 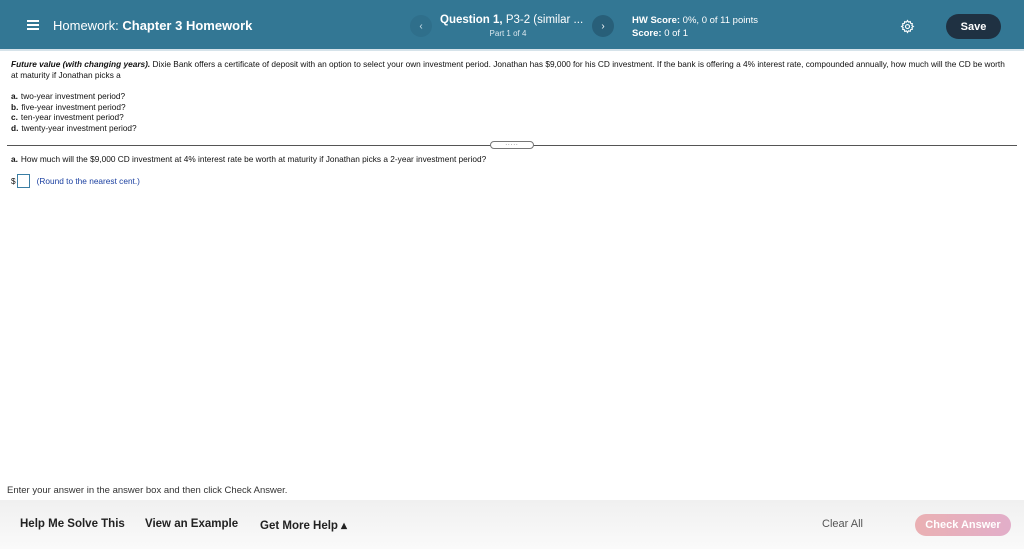 I want to click on problem-title: Future value (with changing years)., so click(x=81, y=64).